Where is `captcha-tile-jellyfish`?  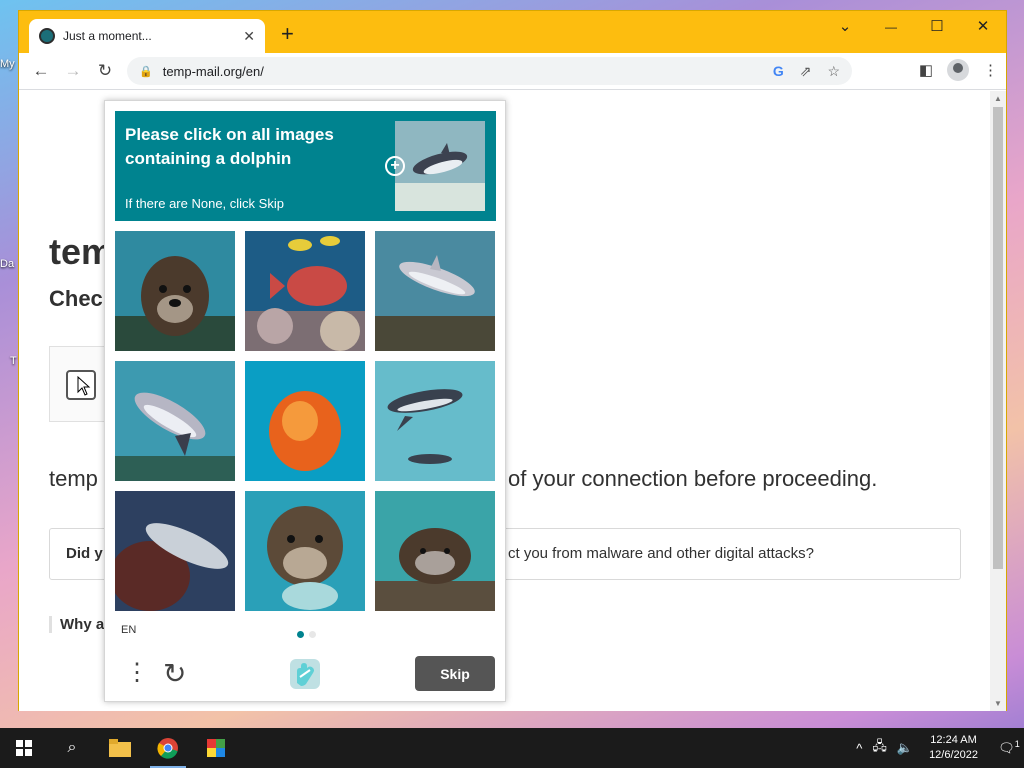
captcha-tile-jellyfish is located at coordinates (305, 421).